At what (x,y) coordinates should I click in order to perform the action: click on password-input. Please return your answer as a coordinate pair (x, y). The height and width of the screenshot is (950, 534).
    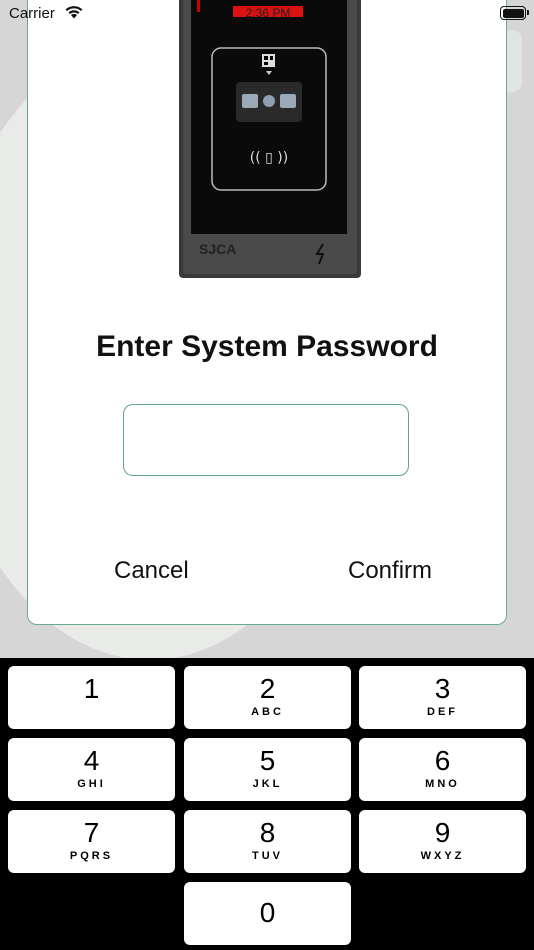
    Looking at the image, I should click on (266, 440).